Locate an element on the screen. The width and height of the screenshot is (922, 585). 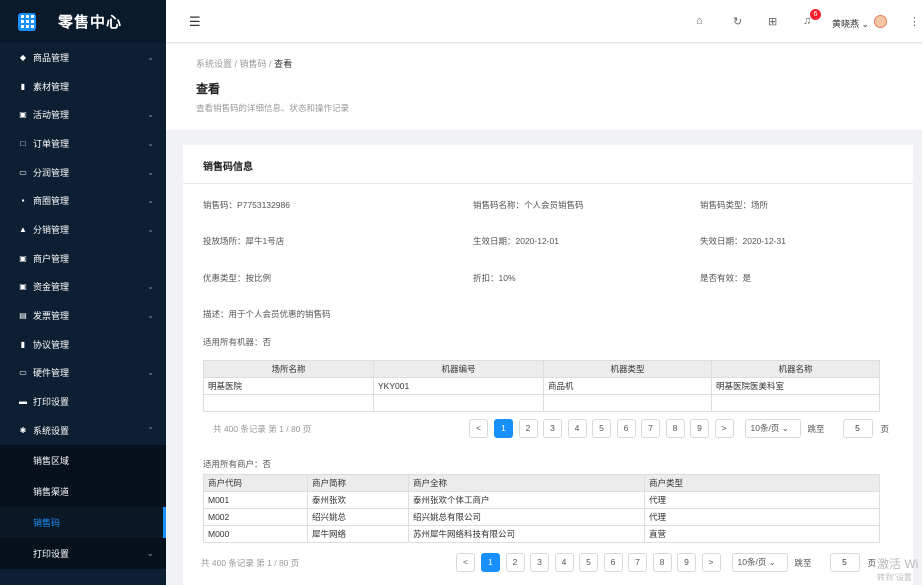
chevron-up-icon: ⌃ is located at coordinates (150, 430).